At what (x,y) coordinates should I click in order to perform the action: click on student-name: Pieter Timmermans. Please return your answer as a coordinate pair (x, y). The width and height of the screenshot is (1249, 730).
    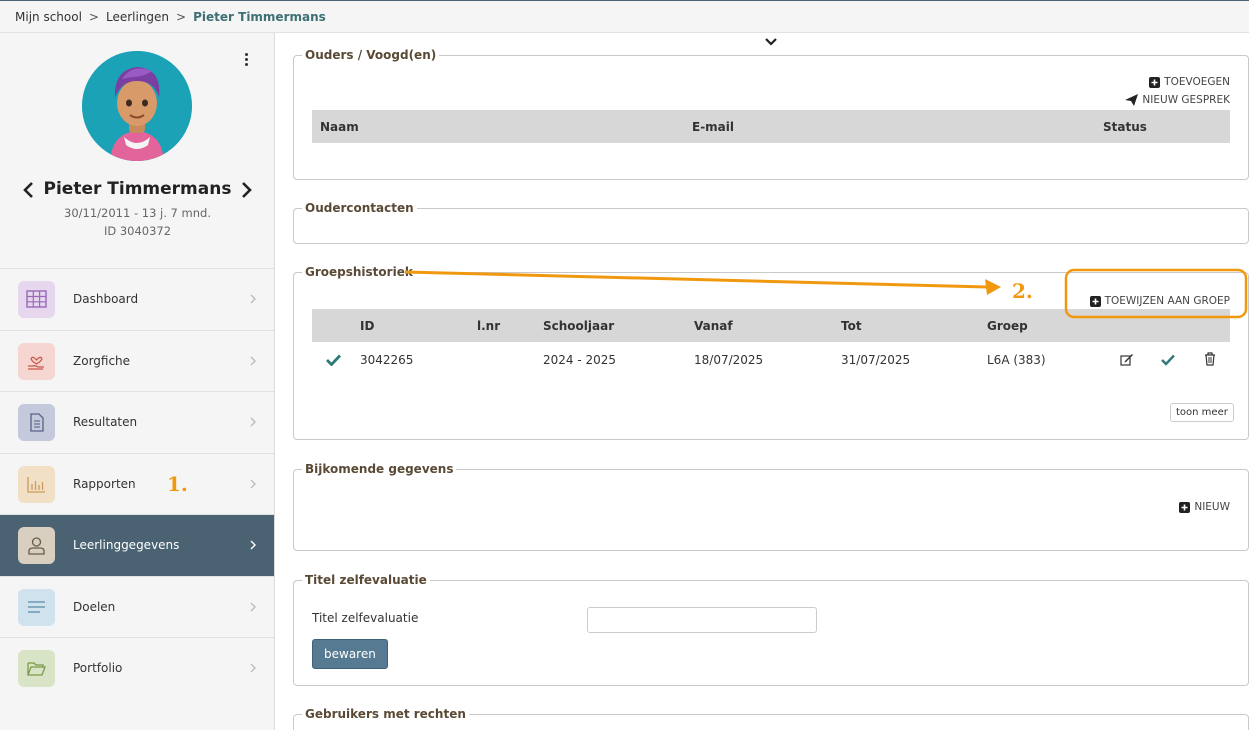
    Looking at the image, I should click on (137, 189).